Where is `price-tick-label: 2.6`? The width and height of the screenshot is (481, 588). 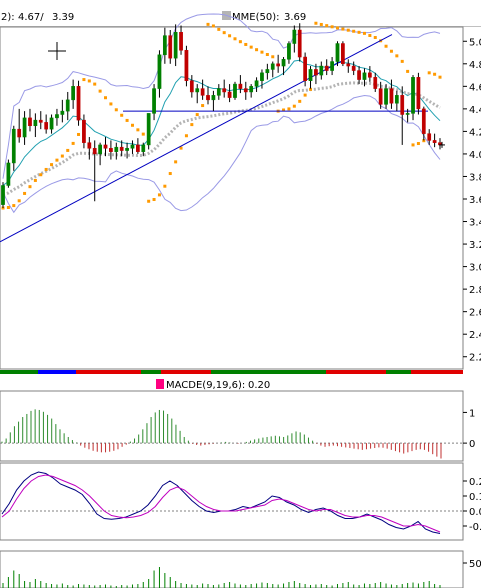
price-tick-label: 2.6 is located at coordinates (475, 313).